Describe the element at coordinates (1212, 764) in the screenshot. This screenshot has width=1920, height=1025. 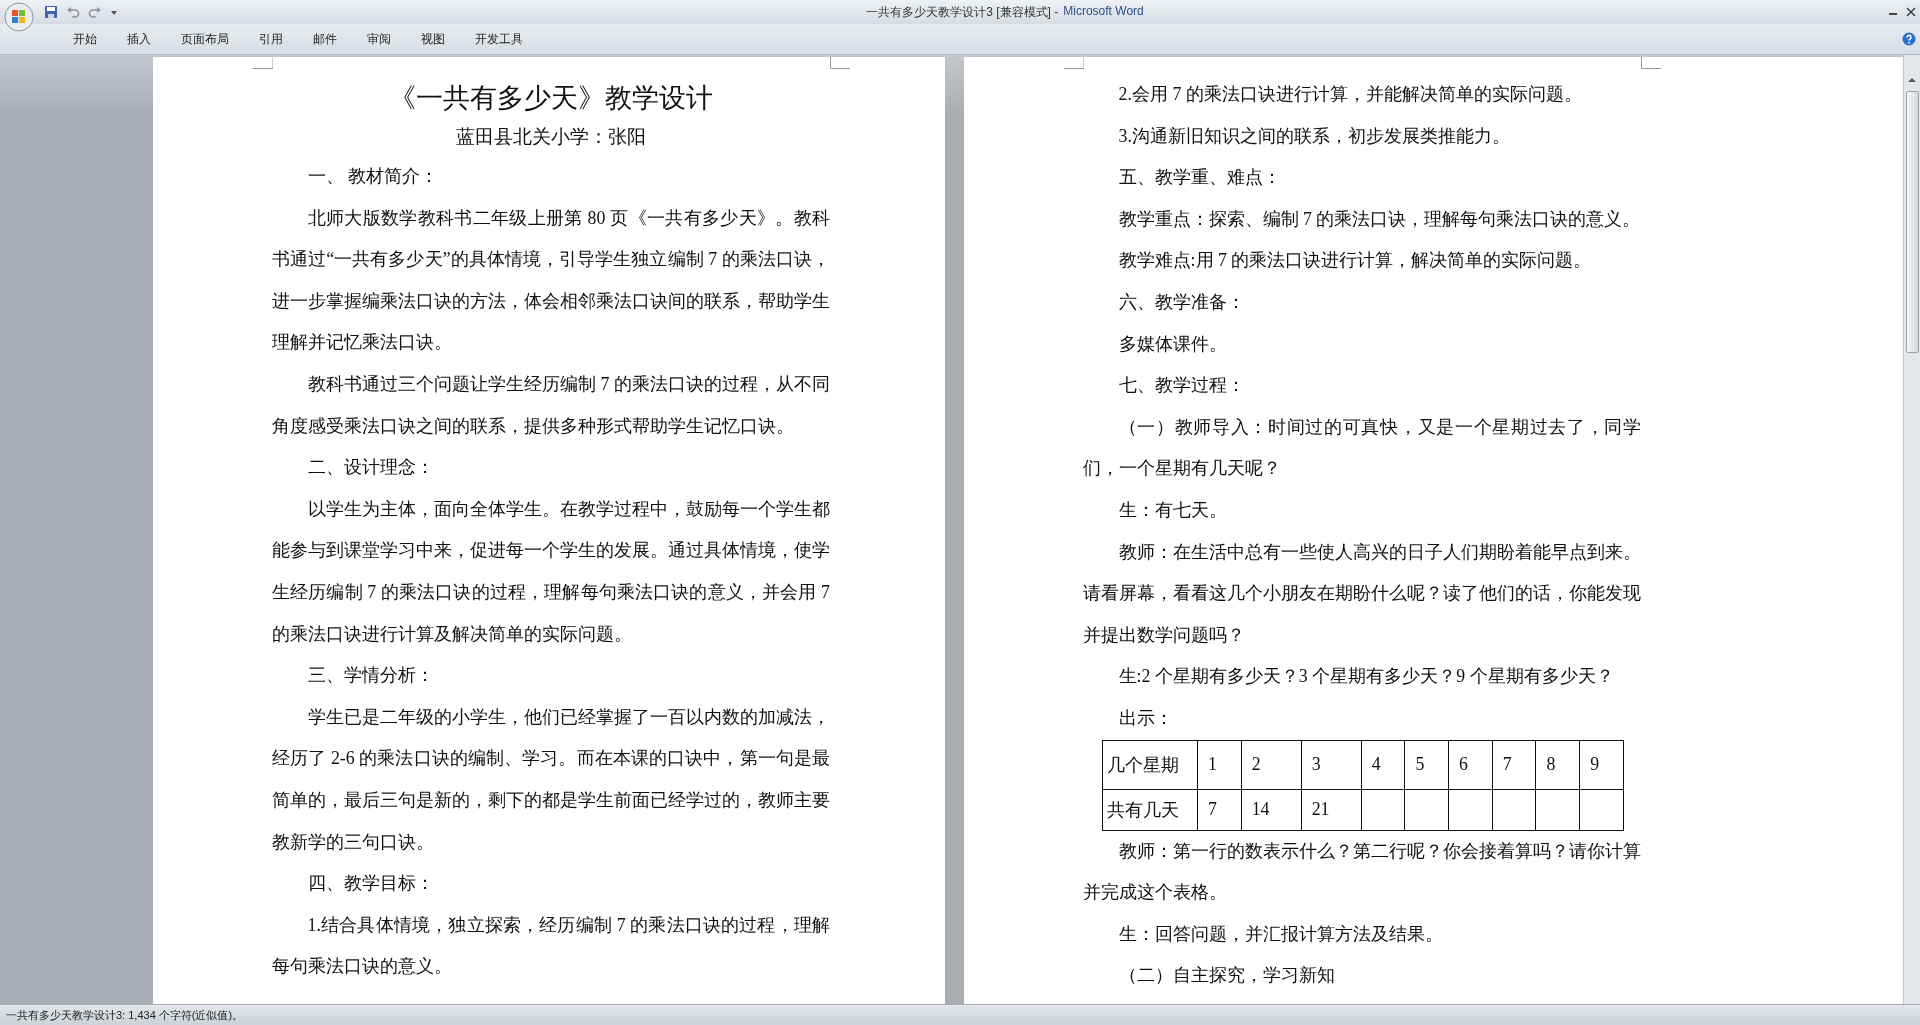
I see `table-cell: 1` at that location.